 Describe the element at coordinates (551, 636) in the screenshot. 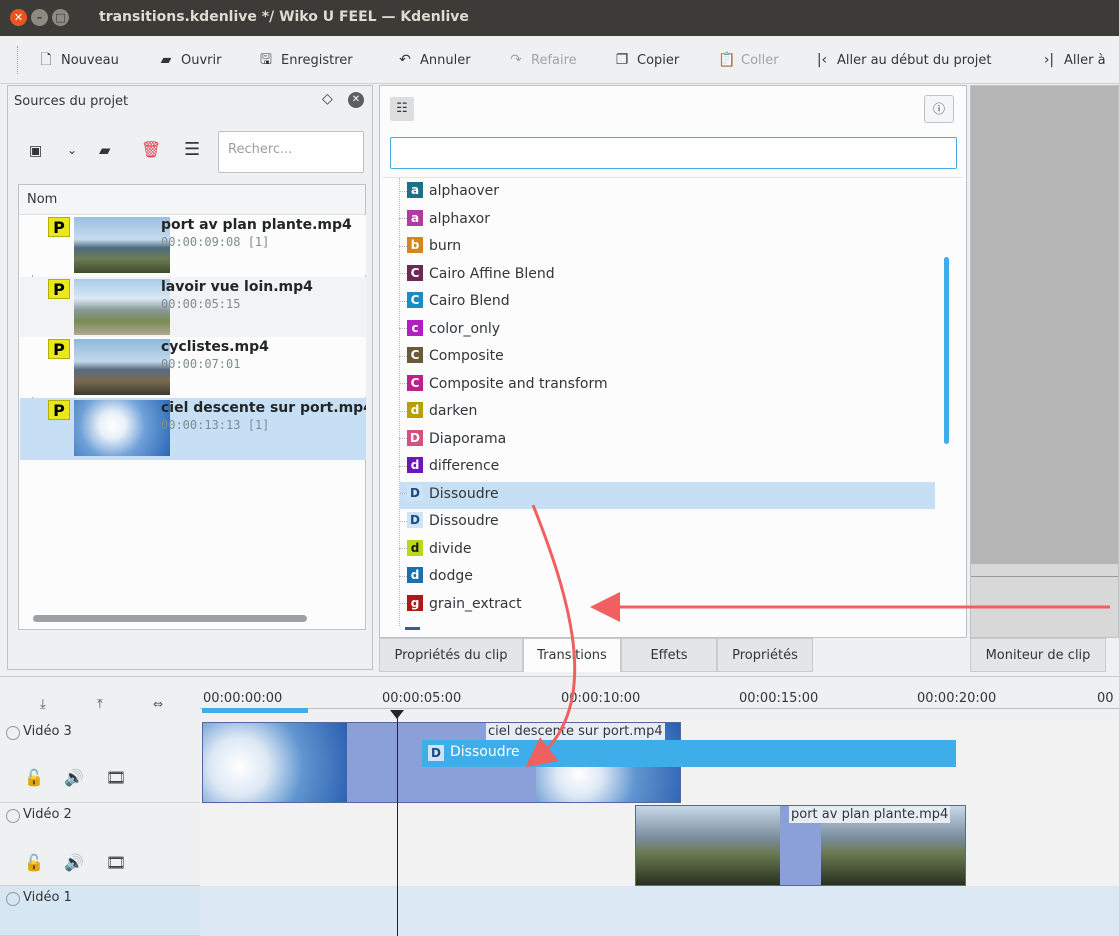

I see `drag-arrow` at that location.